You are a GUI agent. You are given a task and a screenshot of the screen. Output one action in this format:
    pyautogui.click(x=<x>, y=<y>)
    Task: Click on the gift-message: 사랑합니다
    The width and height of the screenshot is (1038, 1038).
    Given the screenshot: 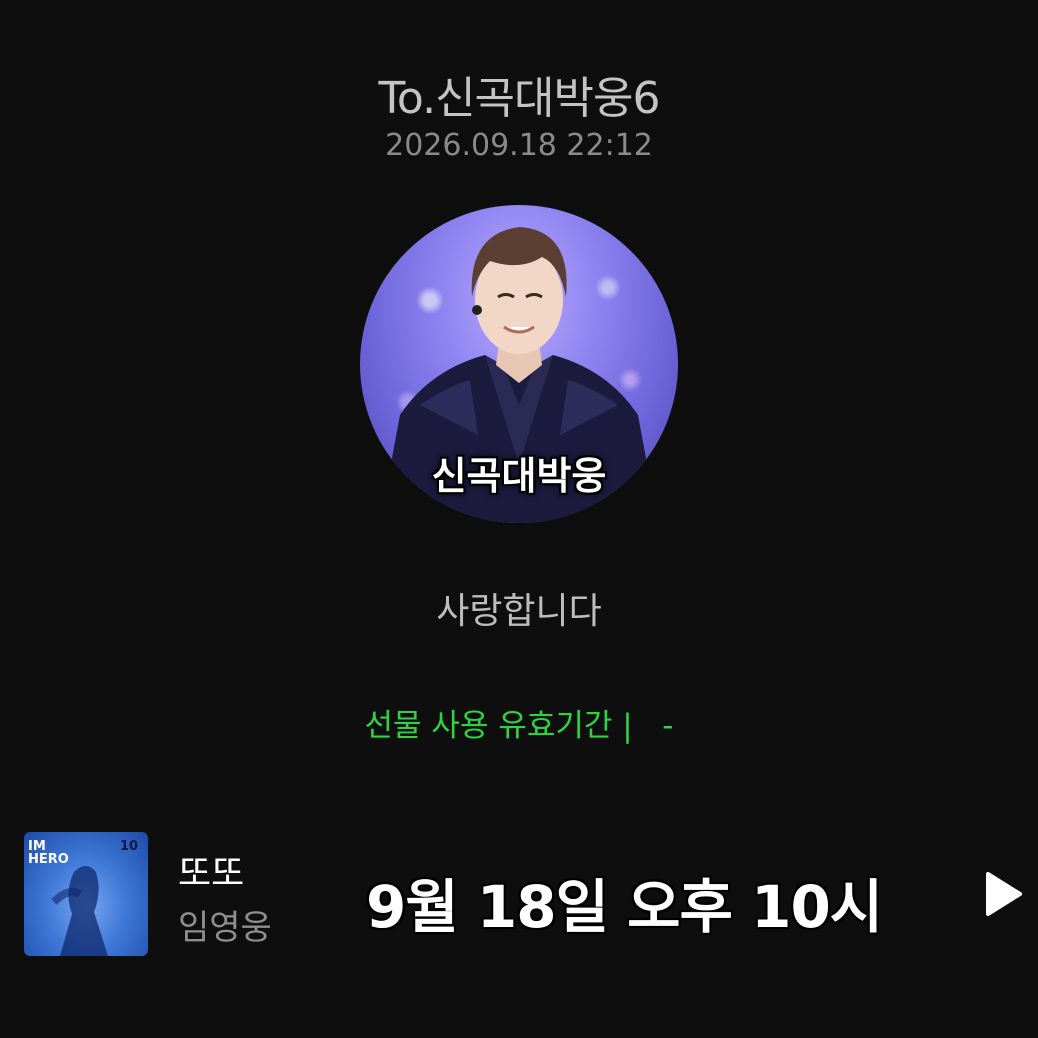 What is the action you would take?
    pyautogui.click(x=519, y=611)
    